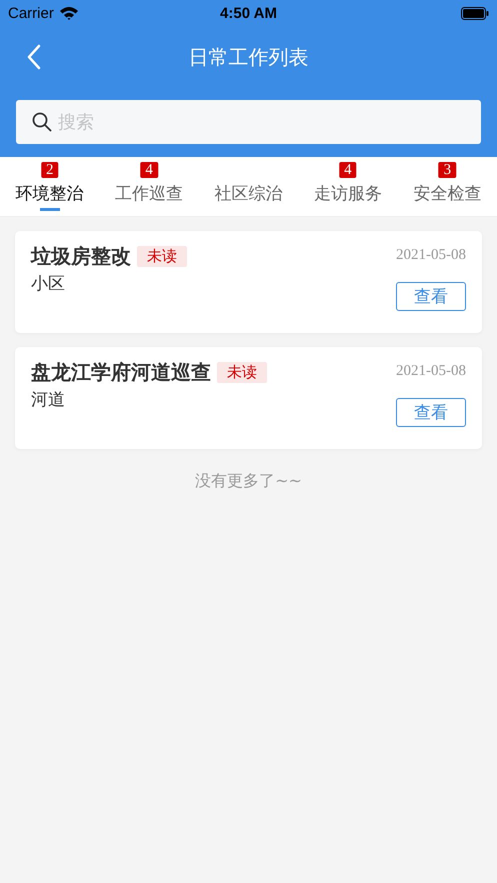 The image size is (497, 883). I want to click on category-tab: 3 安全检查, so click(447, 186).